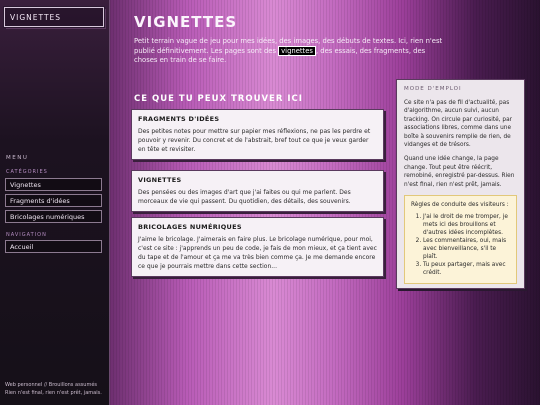  I want to click on site-brand: VIGNETTES, so click(54, 17).